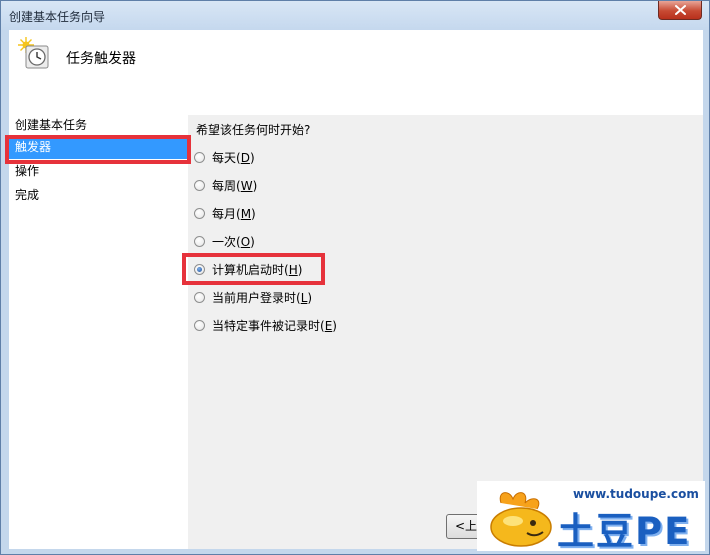 The width and height of the screenshot is (710, 555). I want to click on radio-on-event-button, so click(199, 325).